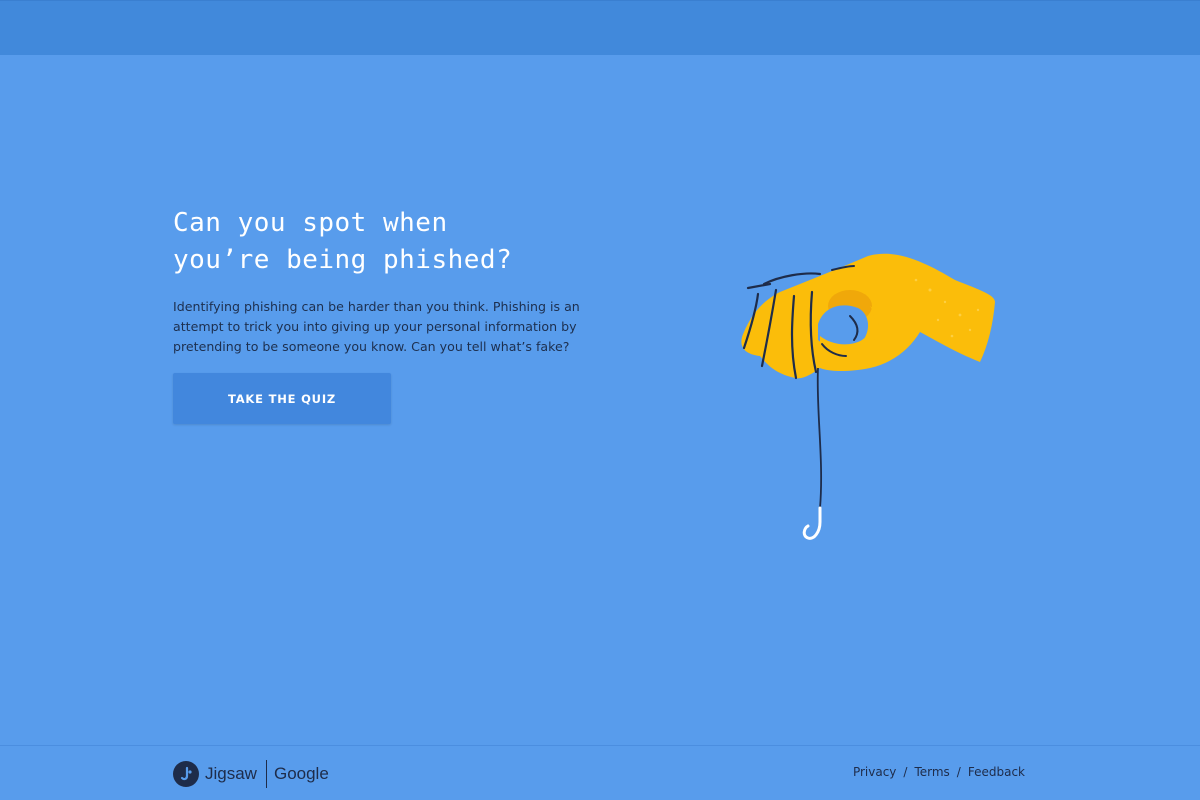  I want to click on jigsaw-mark-icon, so click(186, 773).